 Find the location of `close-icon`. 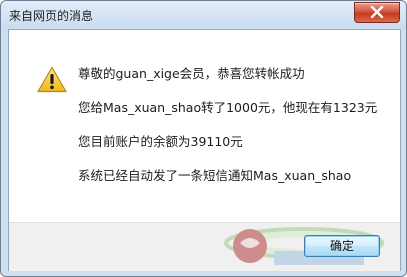

close-icon is located at coordinates (377, 12).